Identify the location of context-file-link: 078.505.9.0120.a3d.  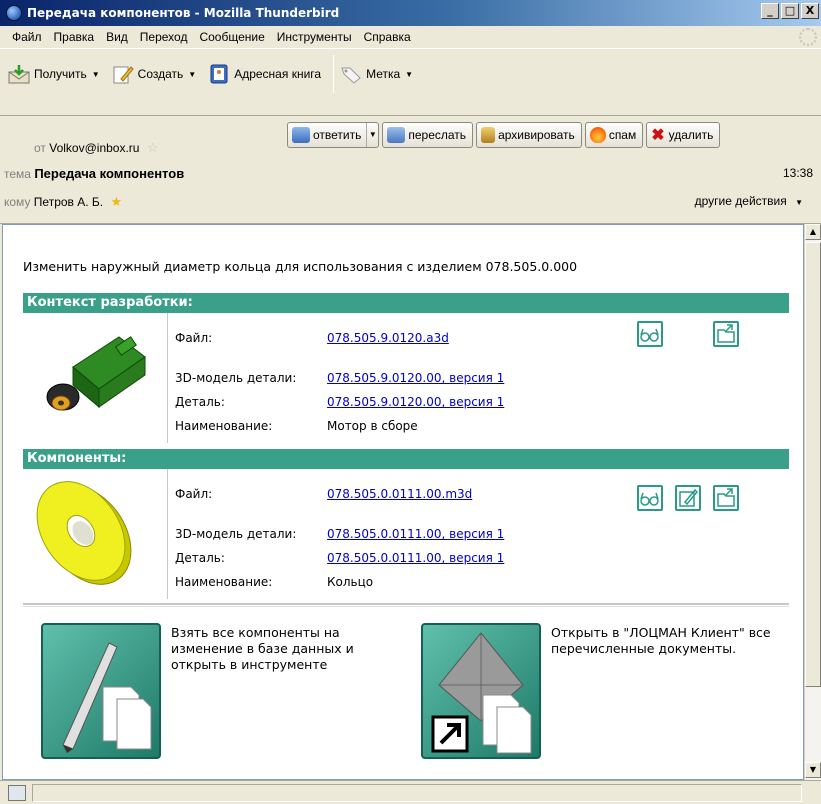
(388, 338).